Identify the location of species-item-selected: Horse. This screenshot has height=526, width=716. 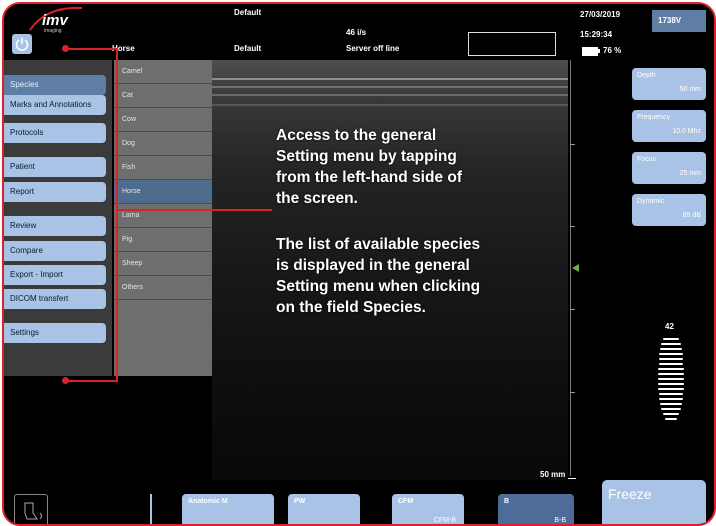
(163, 192).